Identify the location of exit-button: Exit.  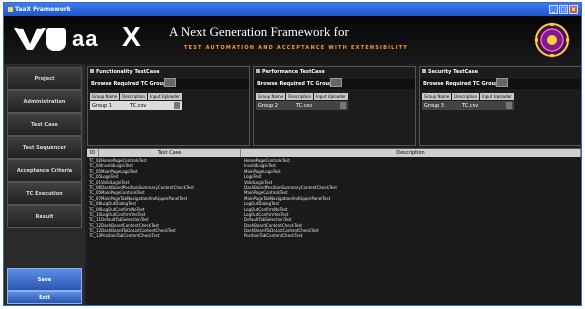
(44, 297).